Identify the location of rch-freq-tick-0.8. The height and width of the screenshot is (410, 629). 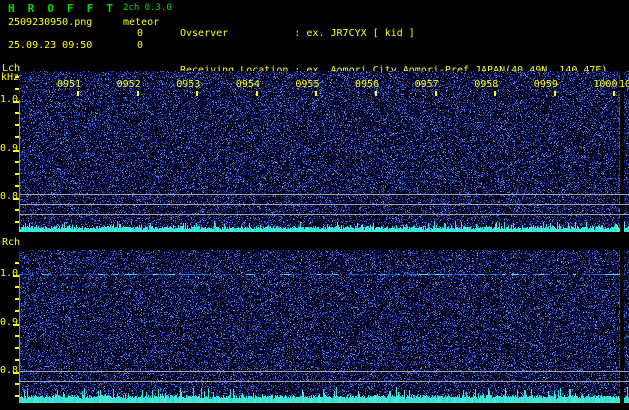
(16, 373).